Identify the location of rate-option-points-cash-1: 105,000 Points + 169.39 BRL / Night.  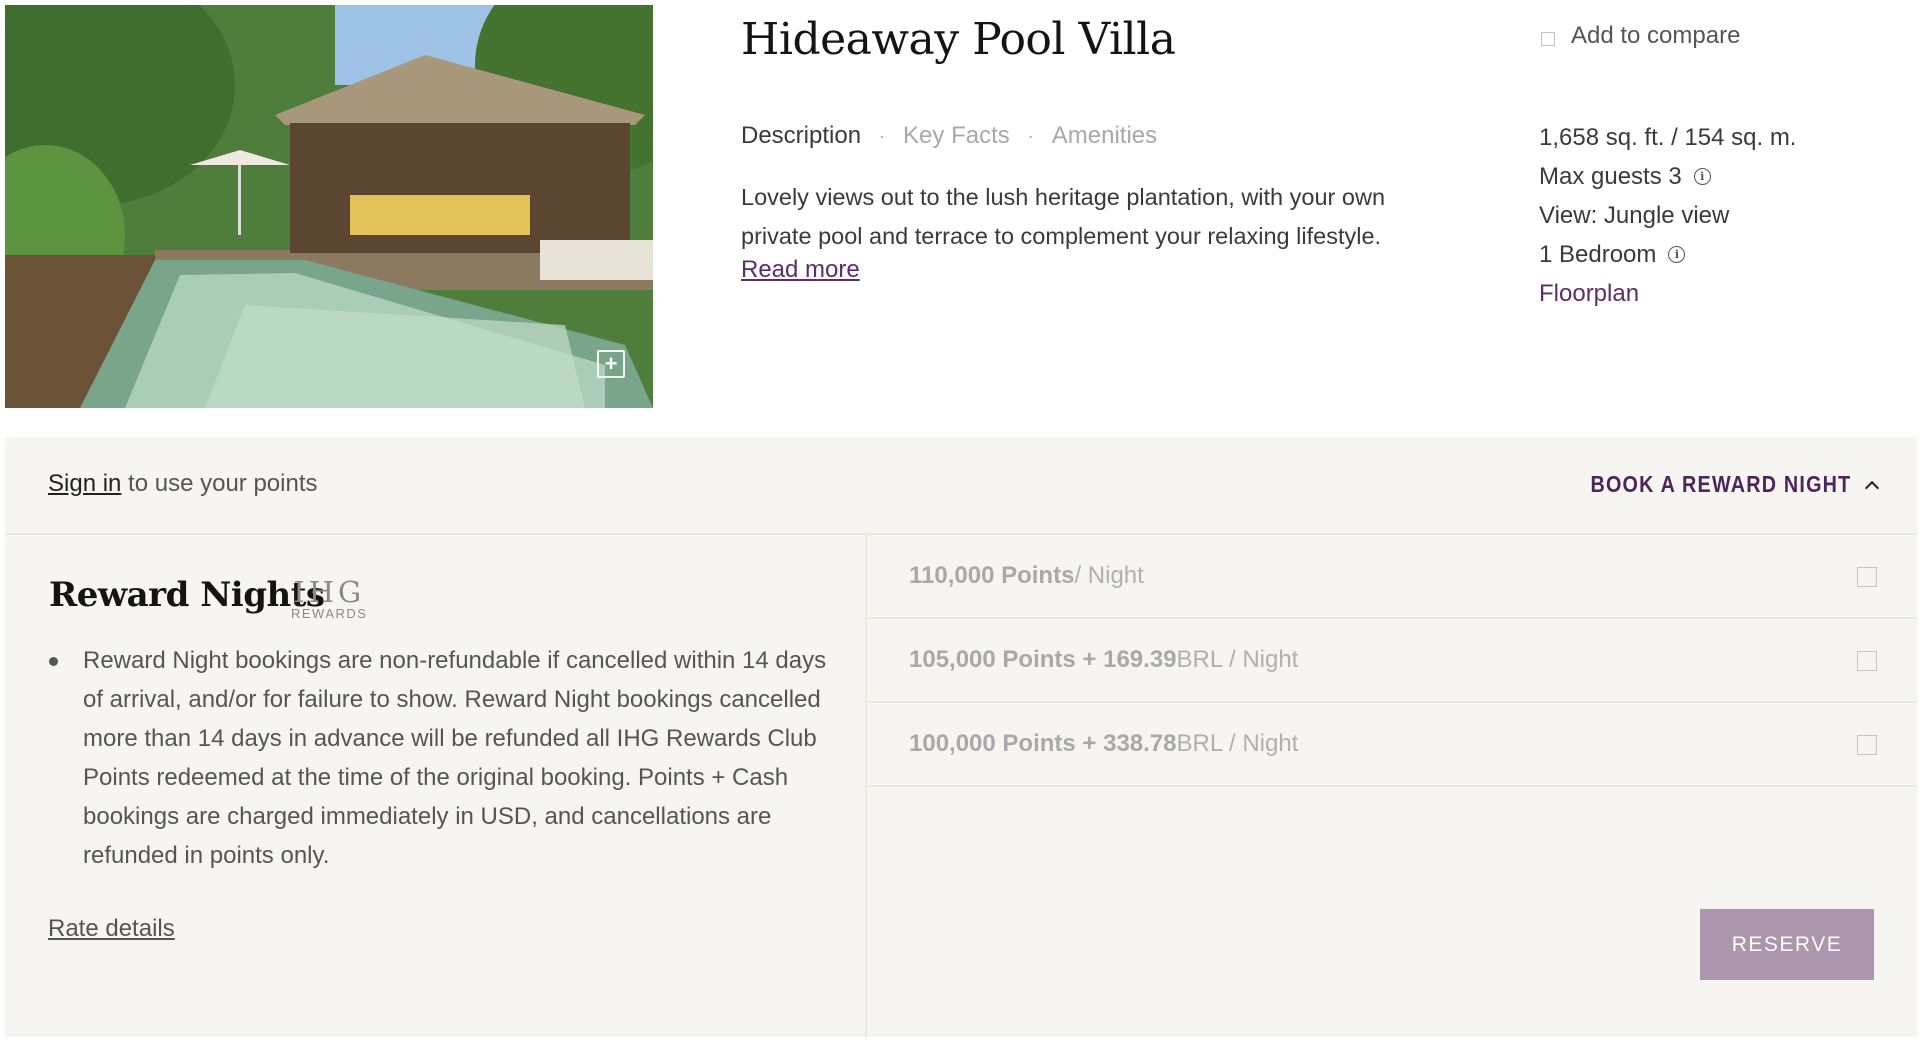
(1392, 661).